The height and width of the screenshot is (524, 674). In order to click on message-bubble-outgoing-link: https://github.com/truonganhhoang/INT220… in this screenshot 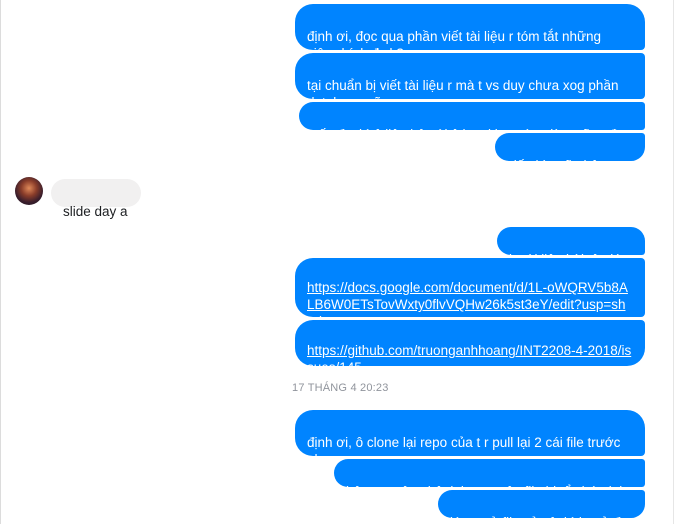, I will do `click(470, 347)`.